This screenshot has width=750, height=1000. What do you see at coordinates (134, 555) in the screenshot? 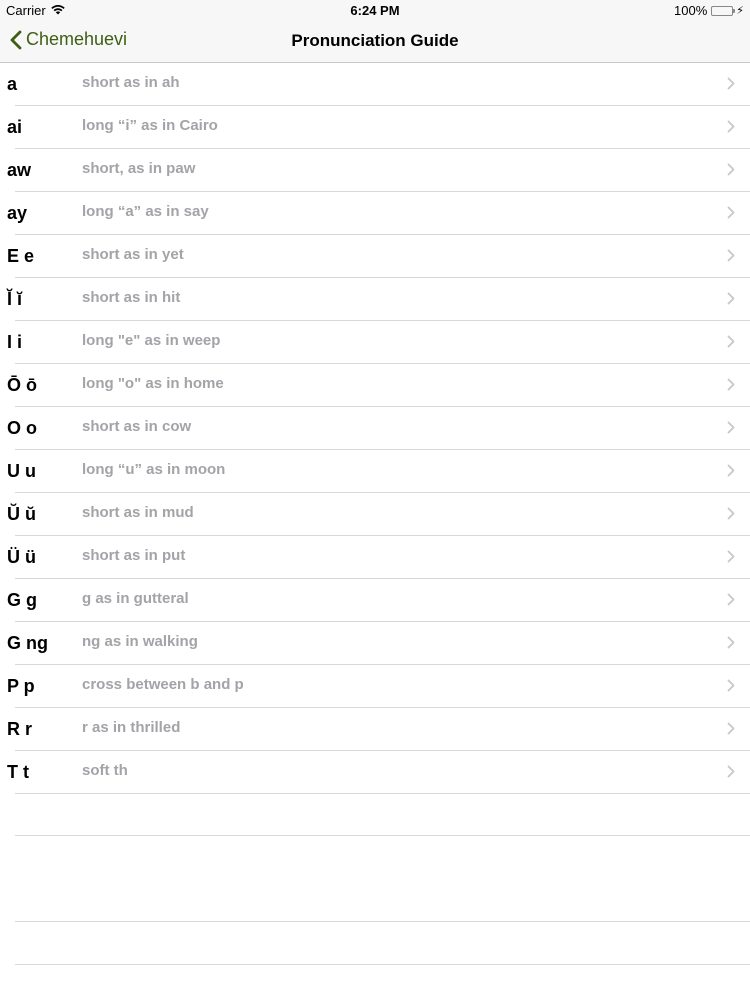
I see `list-item-description: short as in put` at bounding box center [134, 555].